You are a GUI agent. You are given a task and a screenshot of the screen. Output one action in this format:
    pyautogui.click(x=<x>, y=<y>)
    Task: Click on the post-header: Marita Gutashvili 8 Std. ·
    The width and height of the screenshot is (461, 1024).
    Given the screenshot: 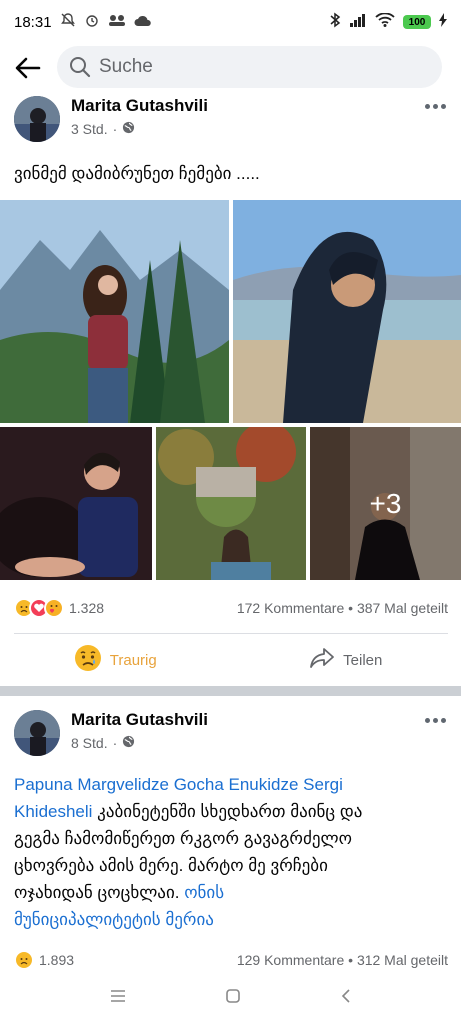 What is the action you would take?
    pyautogui.click(x=230, y=738)
    